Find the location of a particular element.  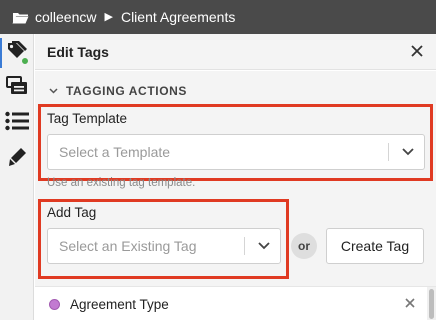

tag-template-label: Tag Template is located at coordinates (87, 118).